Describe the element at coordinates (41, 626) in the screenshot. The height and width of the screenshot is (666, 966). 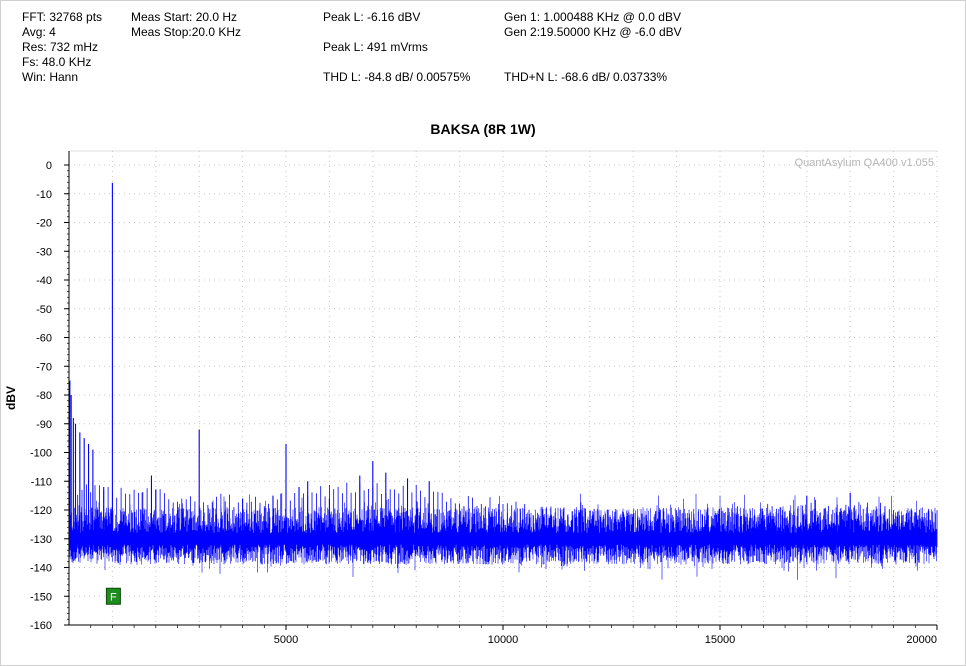
I see `y-tick-label: -160` at that location.